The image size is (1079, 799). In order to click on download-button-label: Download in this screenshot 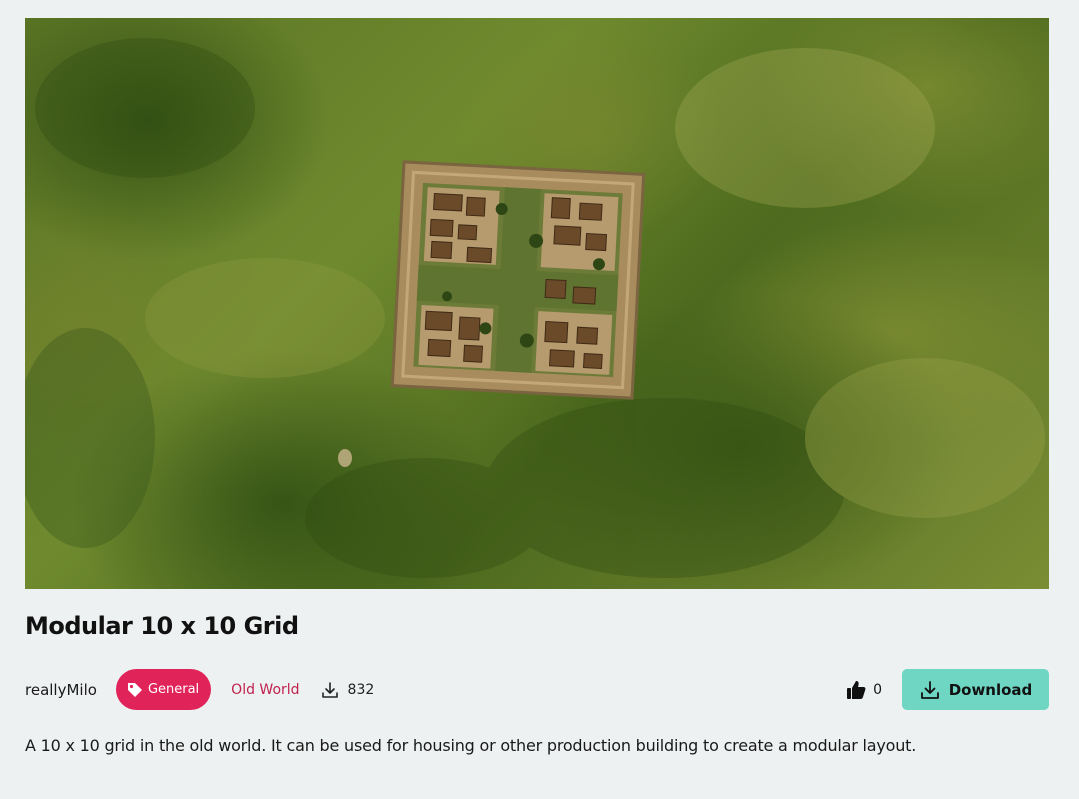, I will do `click(990, 689)`.